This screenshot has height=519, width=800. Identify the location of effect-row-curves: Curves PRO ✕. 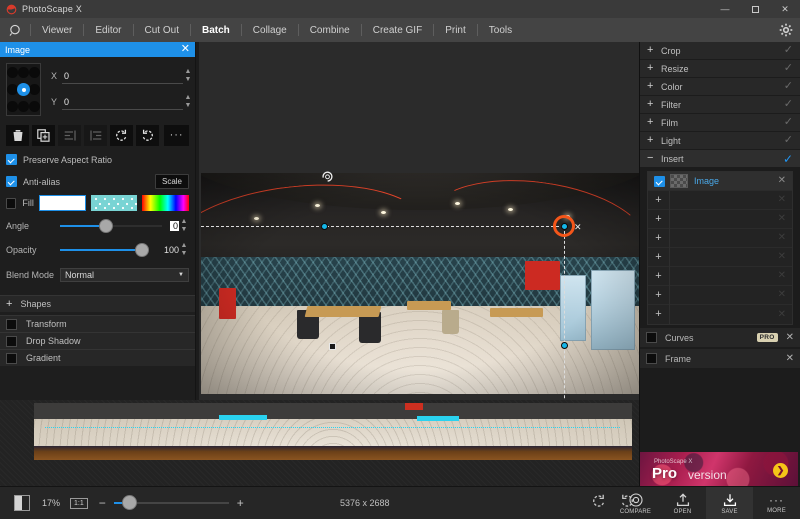
(720, 337).